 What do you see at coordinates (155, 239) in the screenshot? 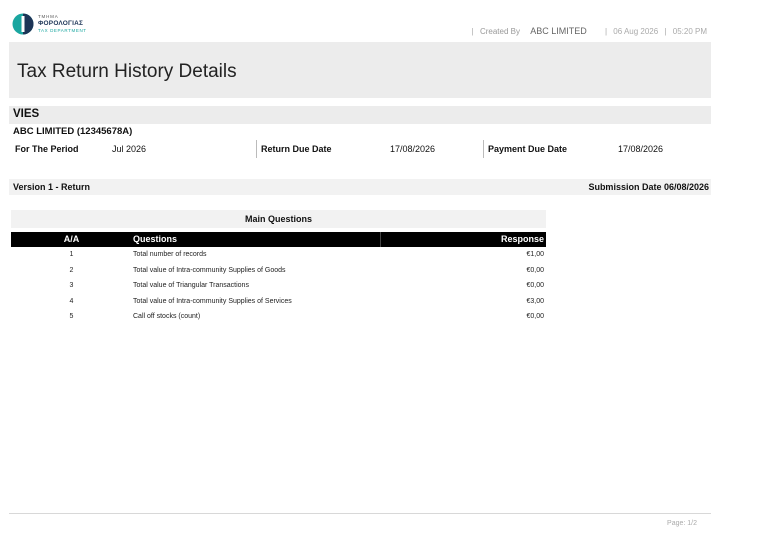
I see `header-questions: Questions` at bounding box center [155, 239].